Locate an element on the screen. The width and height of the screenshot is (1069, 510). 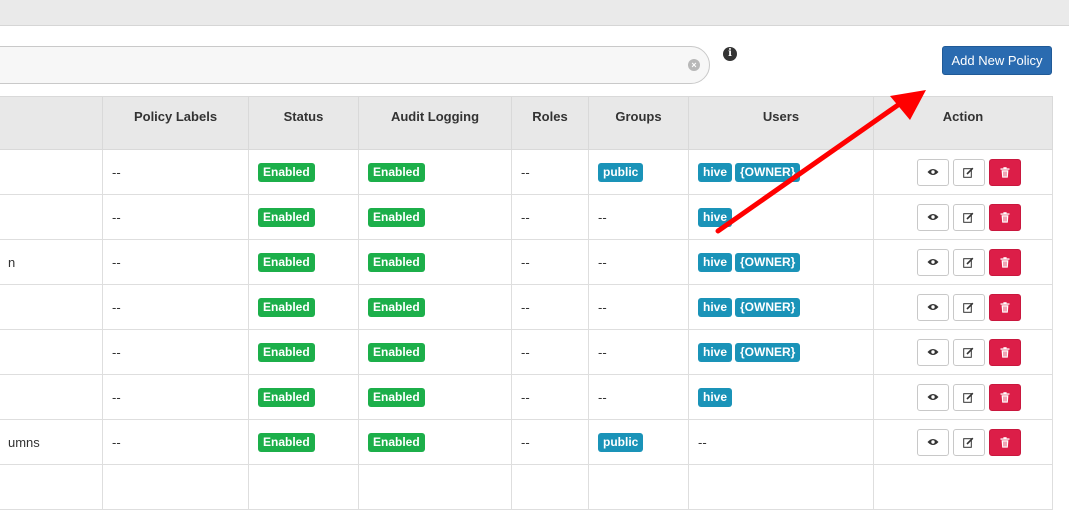
column-header-audit-logging: Audit Logging is located at coordinates (435, 123).